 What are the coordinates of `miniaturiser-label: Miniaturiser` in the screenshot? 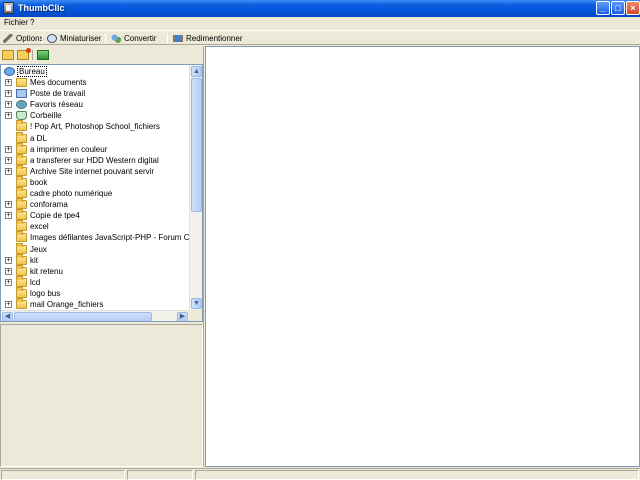 It's located at (81, 38).